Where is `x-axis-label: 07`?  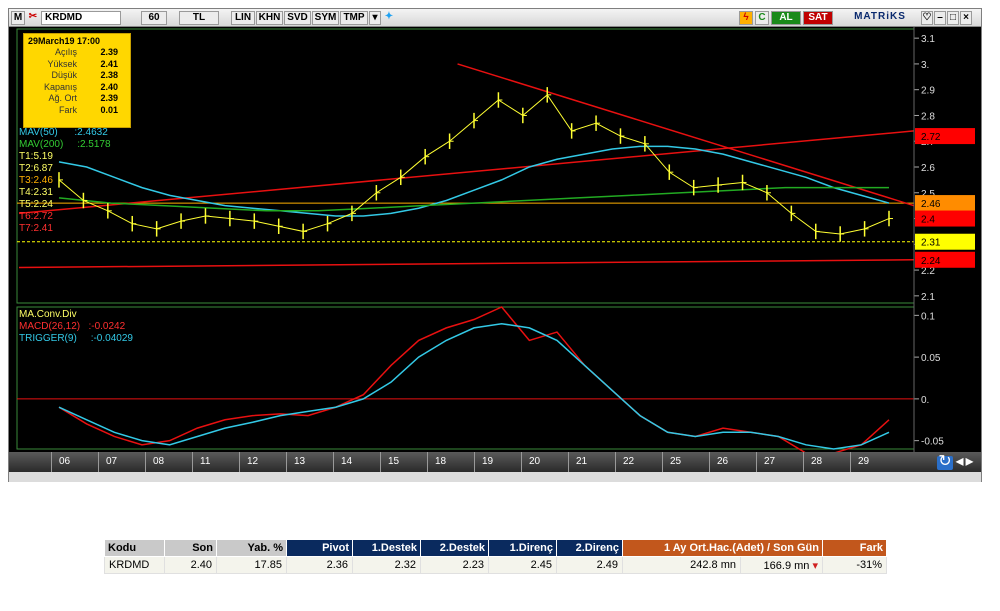 x-axis-label: 07 is located at coordinates (112, 461).